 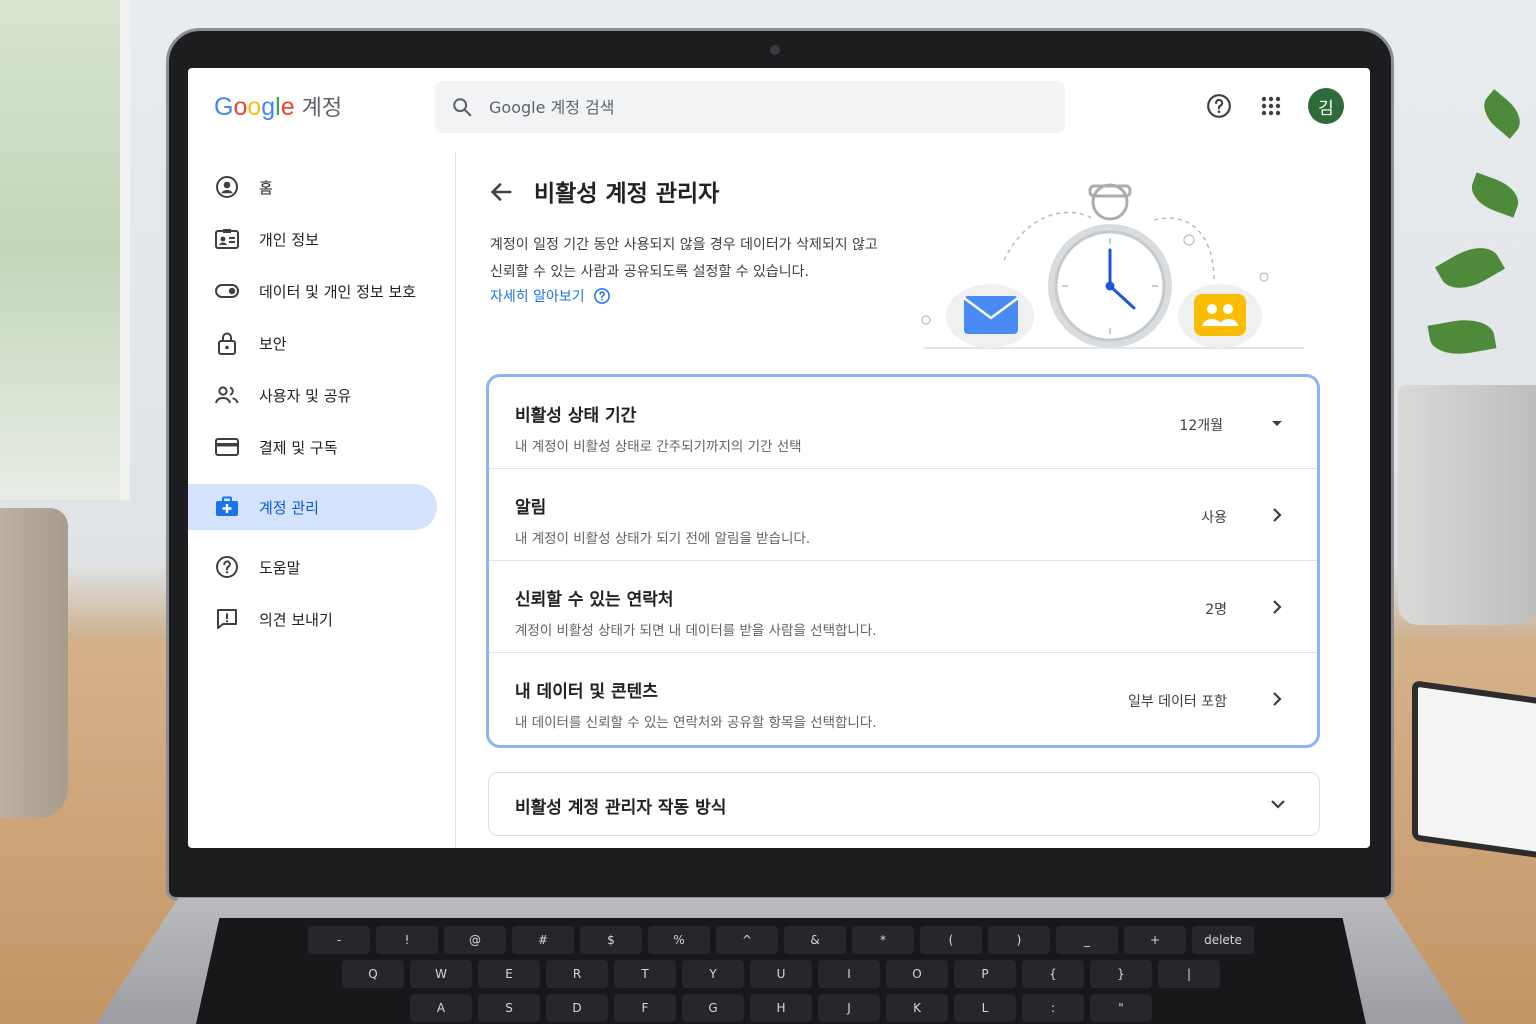 I want to click on setting-row-notifications: 알림 내 계정이 비활성 상태가 되기 전에 알림을 받습니다. 사용, so click(x=903, y=515).